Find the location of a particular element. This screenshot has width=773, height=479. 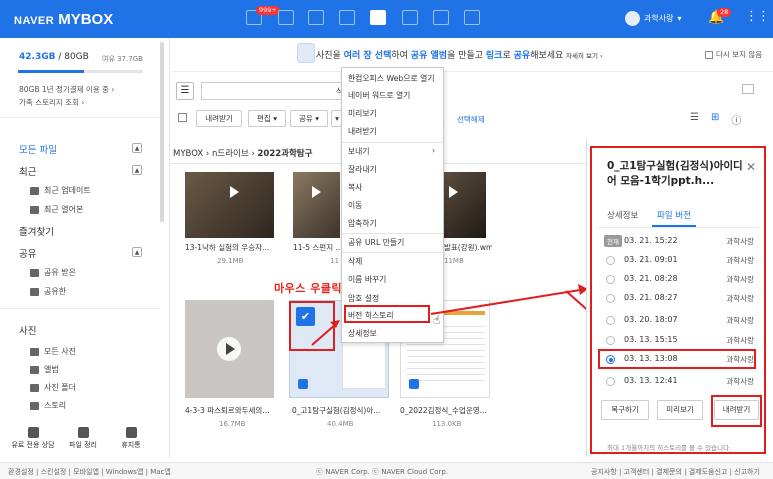

version-date: 03. 21. 15:22 is located at coordinates (651, 240).